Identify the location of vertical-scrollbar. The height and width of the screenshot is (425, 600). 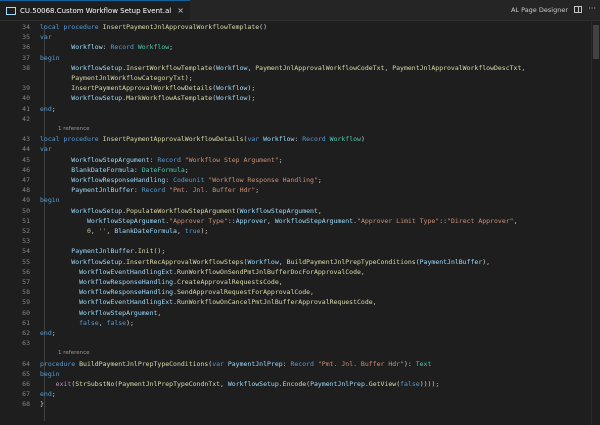
(595, 223).